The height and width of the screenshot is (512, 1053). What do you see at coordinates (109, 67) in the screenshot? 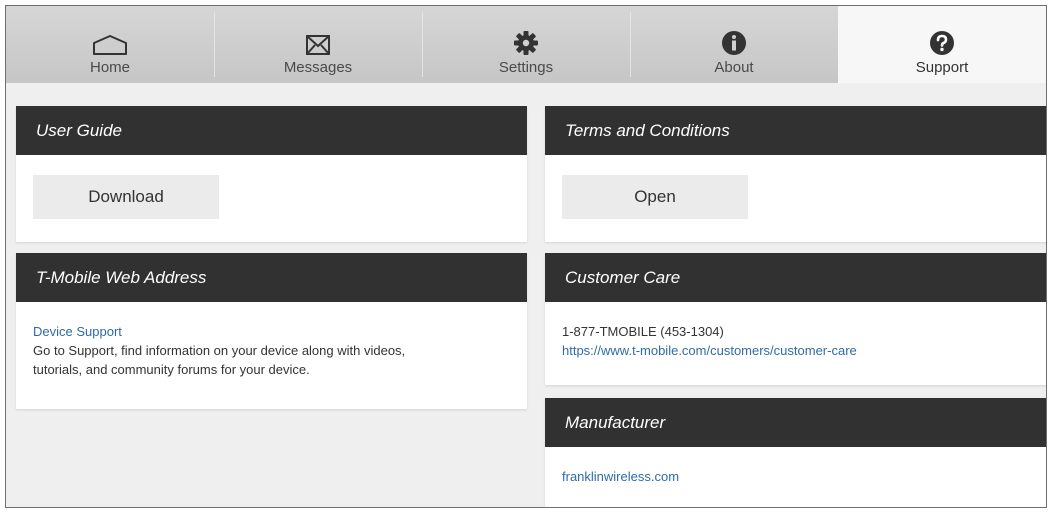
I see `tab-label: Home` at bounding box center [109, 67].